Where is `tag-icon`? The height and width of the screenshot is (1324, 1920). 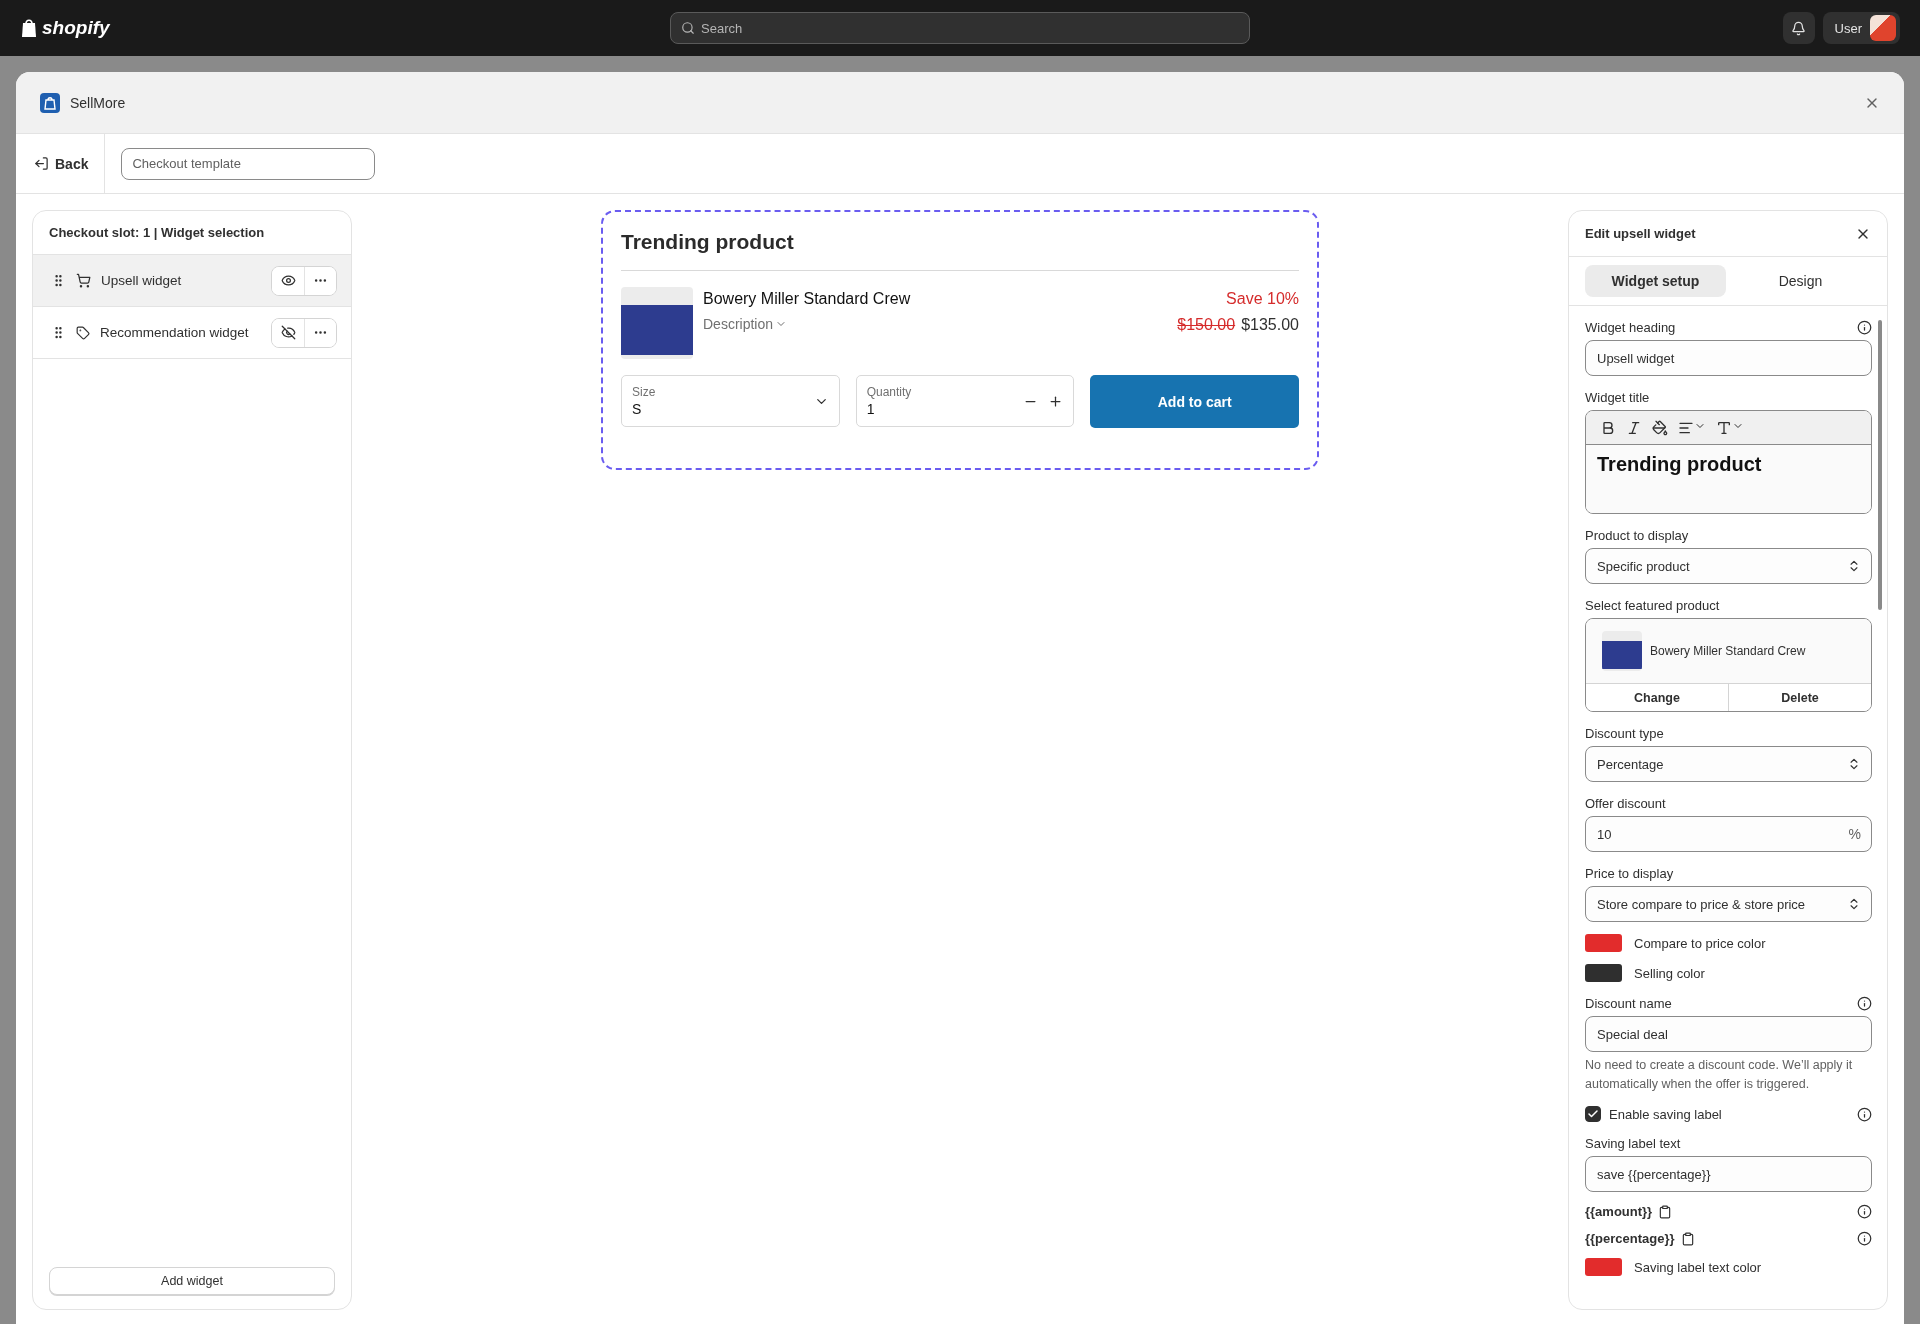 tag-icon is located at coordinates (83, 332).